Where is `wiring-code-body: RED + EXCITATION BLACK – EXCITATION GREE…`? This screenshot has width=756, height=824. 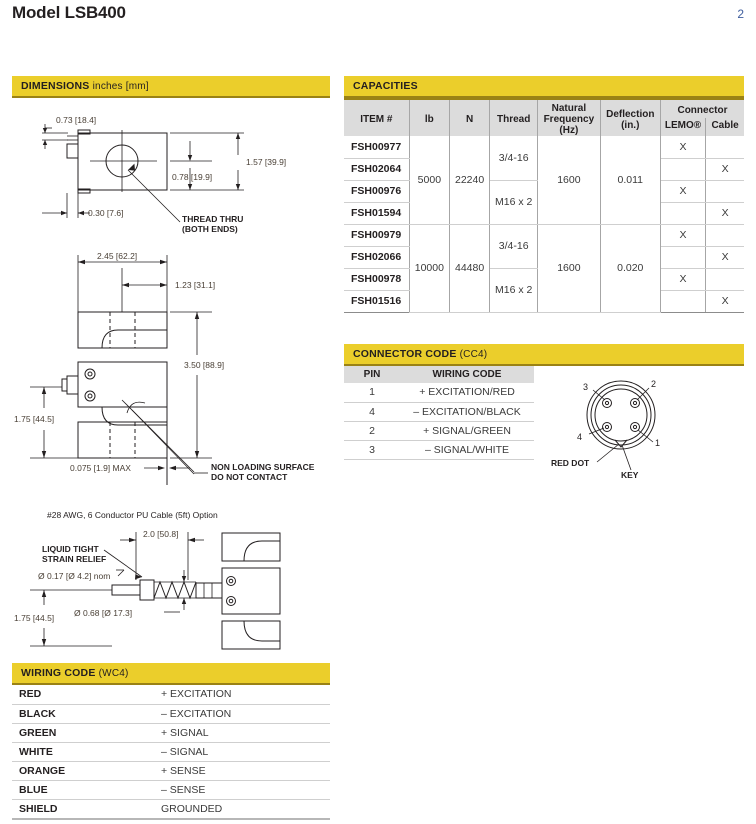
wiring-code-body: RED + EXCITATION BLACK – EXCITATION GREE… is located at coordinates (171, 752).